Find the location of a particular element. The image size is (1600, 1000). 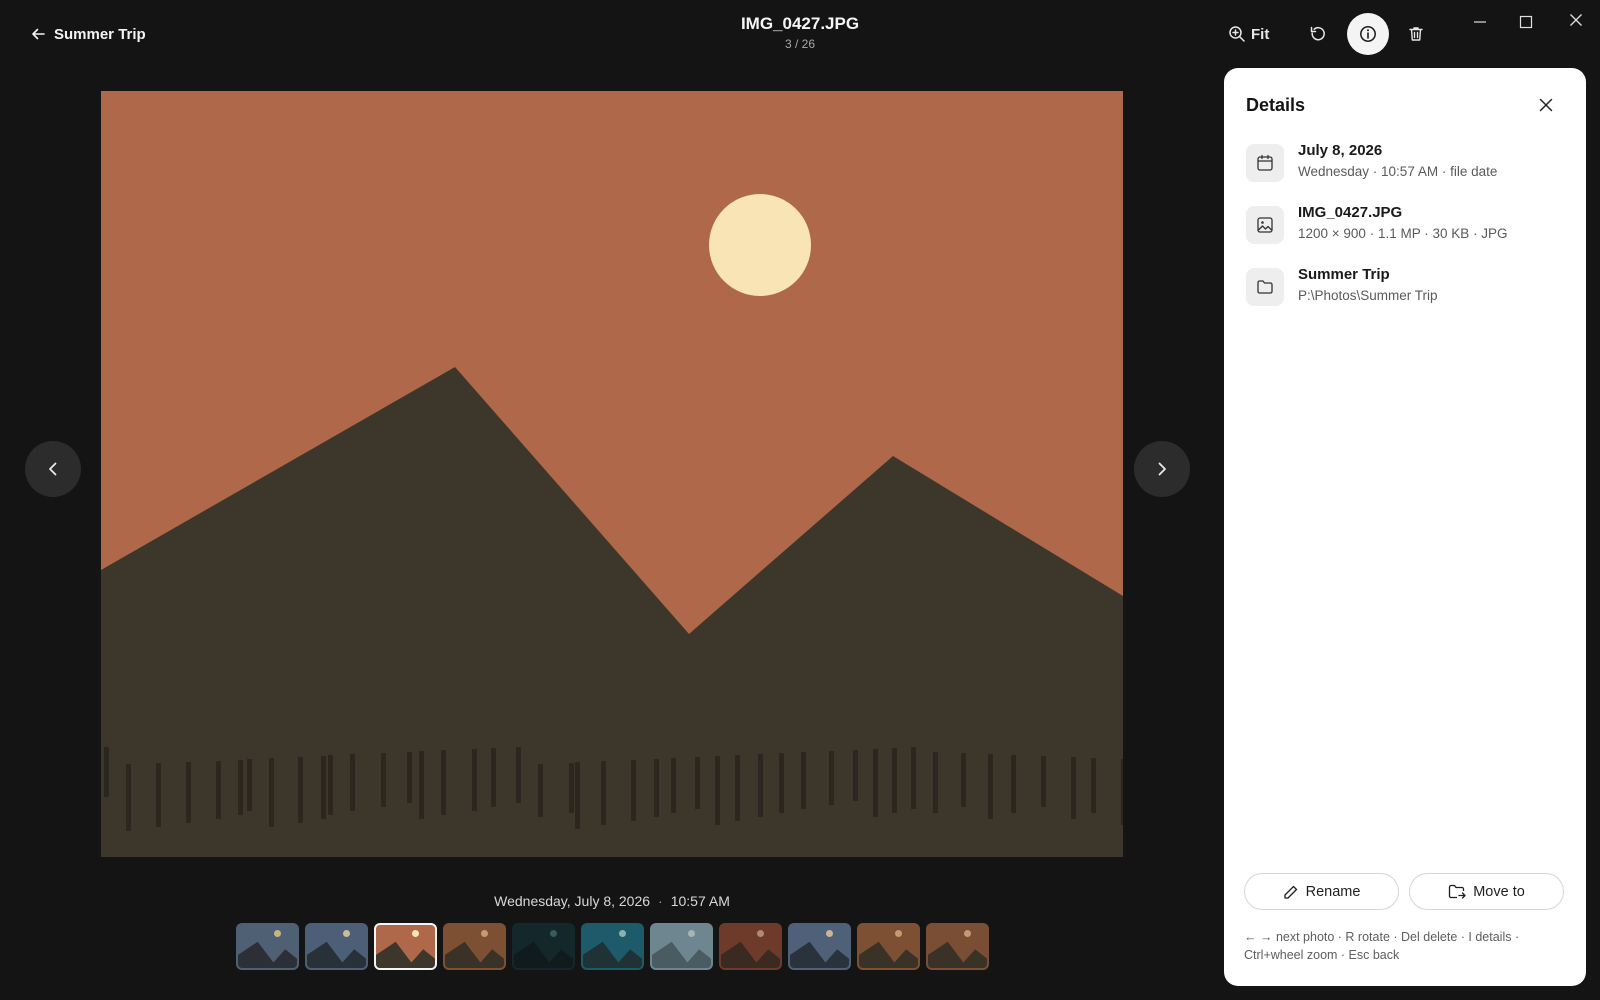

previous-photo-button is located at coordinates (53, 469).